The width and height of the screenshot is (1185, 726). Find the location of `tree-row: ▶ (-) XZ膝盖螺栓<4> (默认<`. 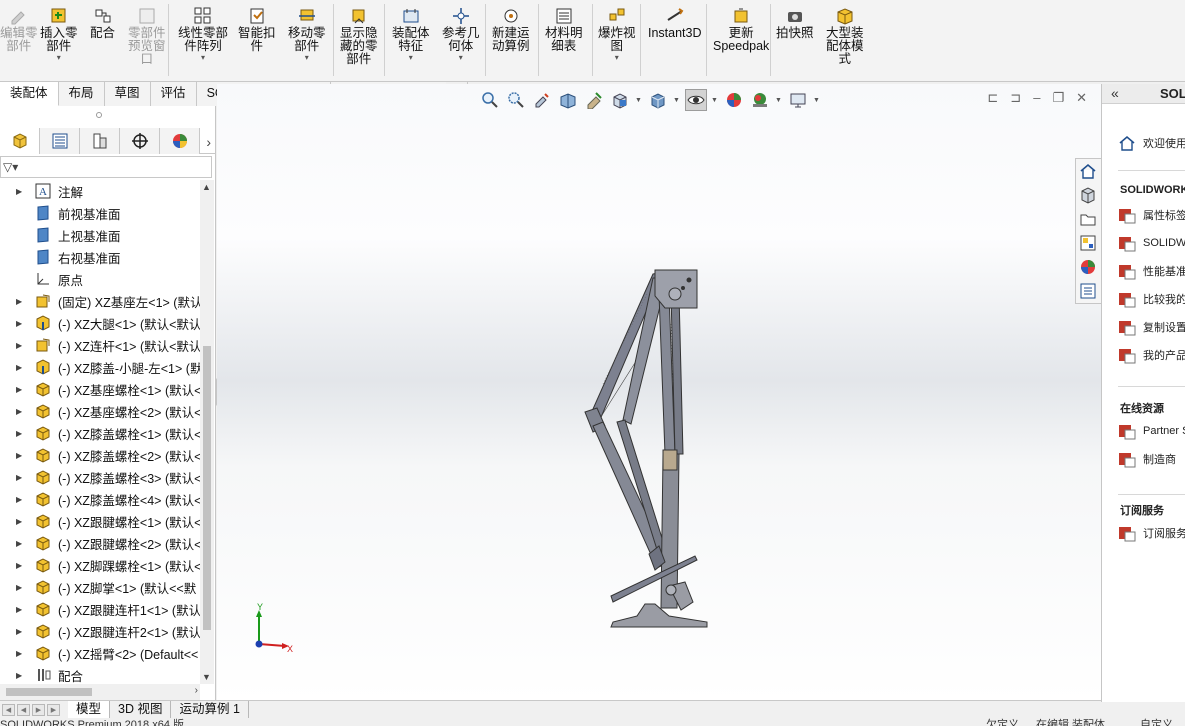

tree-row: ▶ (-) XZ膝盖螺栓<4> (默认< is located at coordinates (100, 499).